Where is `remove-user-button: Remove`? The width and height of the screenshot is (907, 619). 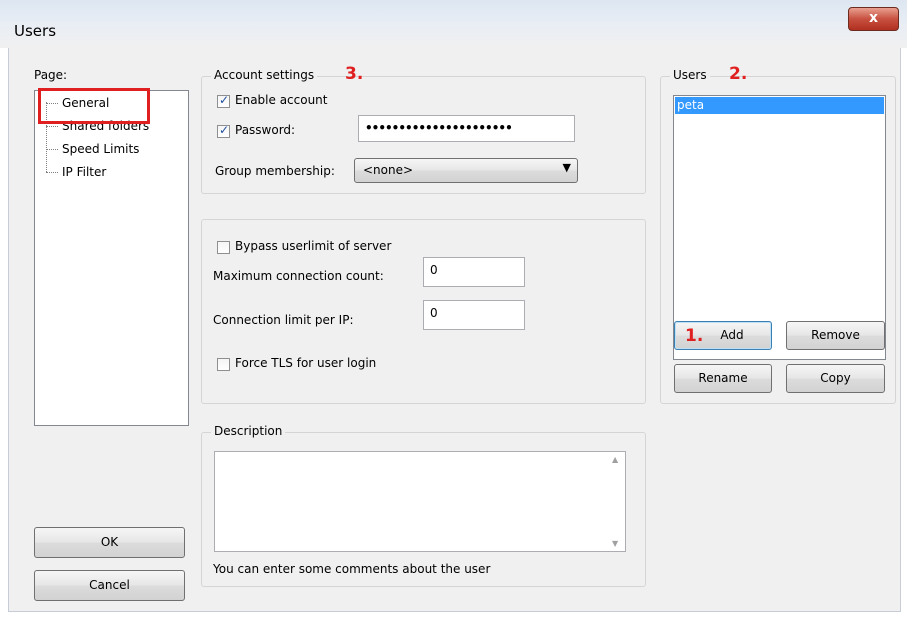
remove-user-button: Remove is located at coordinates (835, 335).